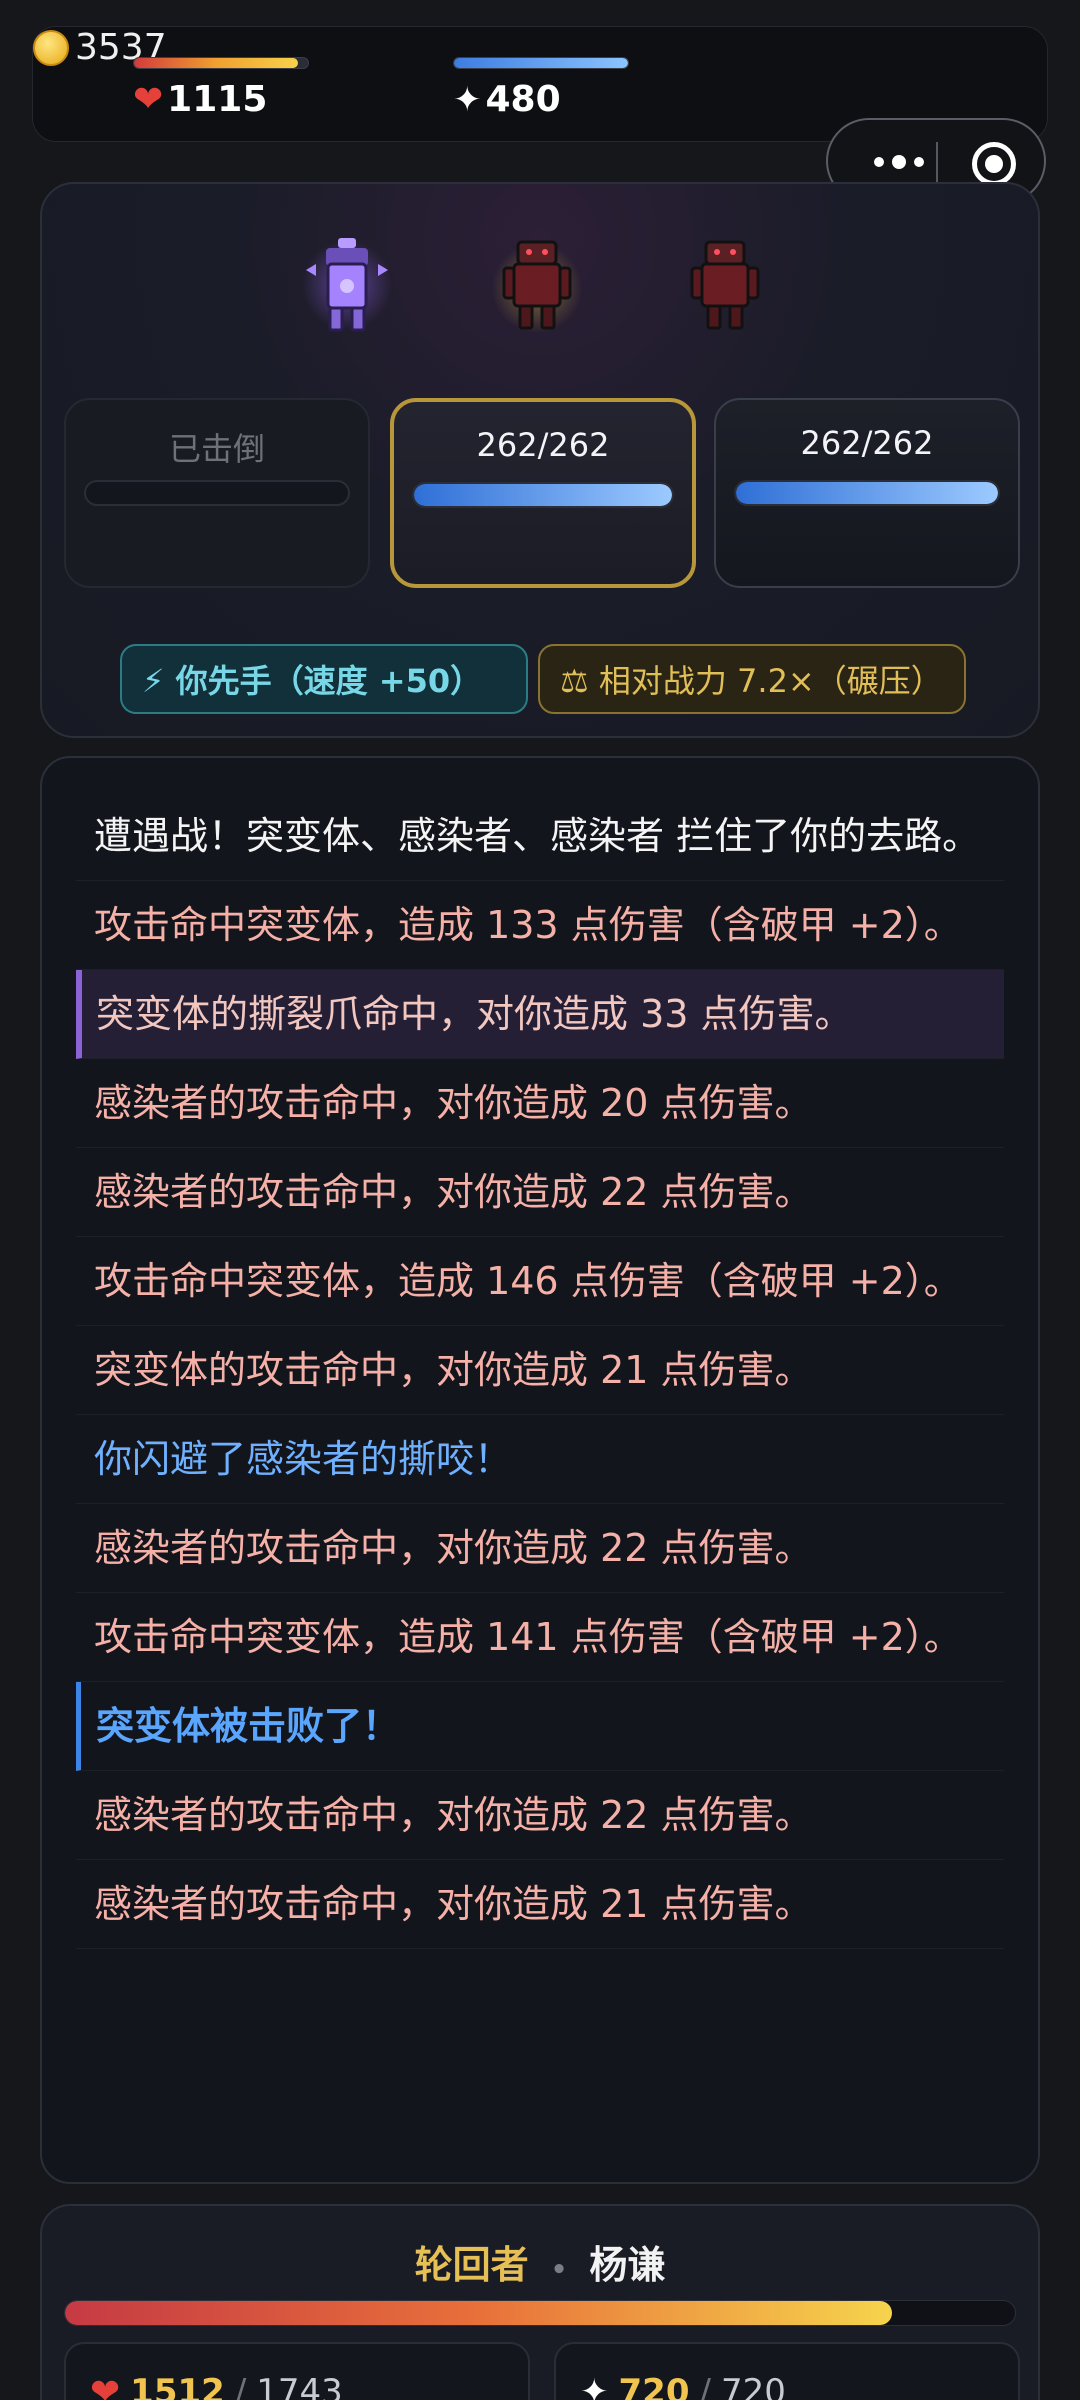 This screenshot has width=1080, height=2400. I want to click on energy-stat: ✦ 480, so click(541, 88).